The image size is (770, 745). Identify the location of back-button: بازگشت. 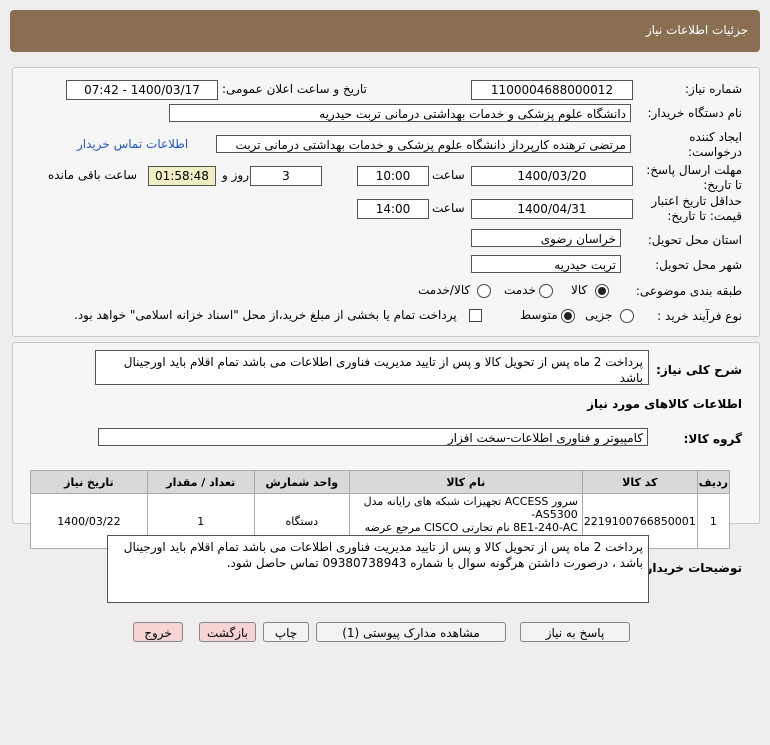
(227, 632).